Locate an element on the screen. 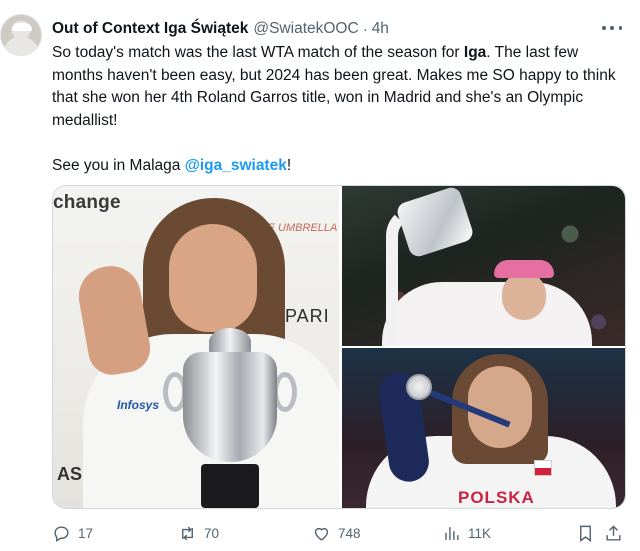  author-handle: @SwiatekOOC is located at coordinates (305, 29).